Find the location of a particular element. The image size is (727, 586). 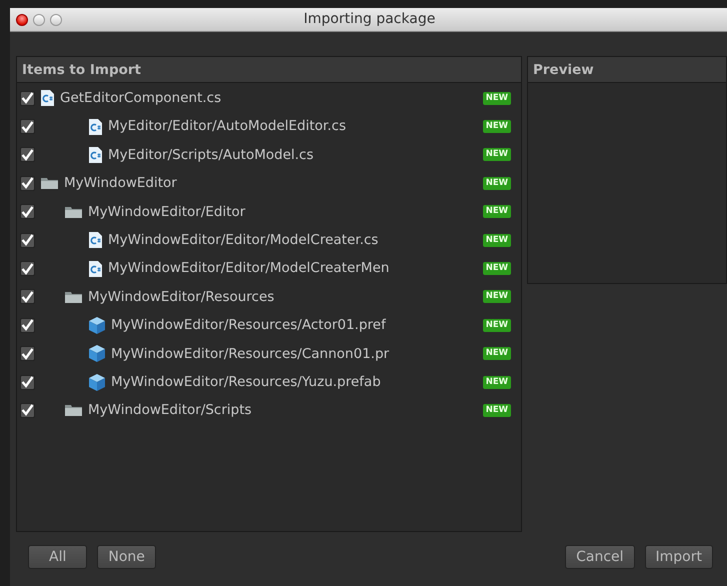

item-label: MyWindowEditor/Resources is located at coordinates (181, 297).